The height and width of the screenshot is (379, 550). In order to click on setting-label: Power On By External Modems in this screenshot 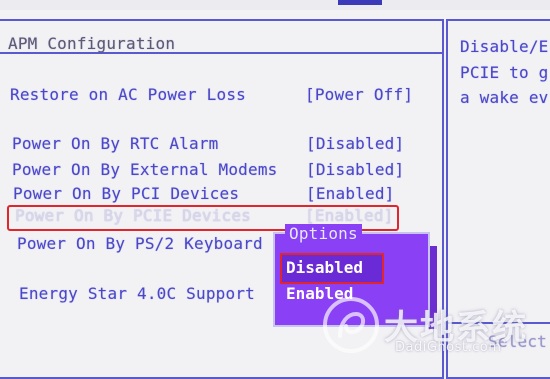, I will do `click(145, 169)`.